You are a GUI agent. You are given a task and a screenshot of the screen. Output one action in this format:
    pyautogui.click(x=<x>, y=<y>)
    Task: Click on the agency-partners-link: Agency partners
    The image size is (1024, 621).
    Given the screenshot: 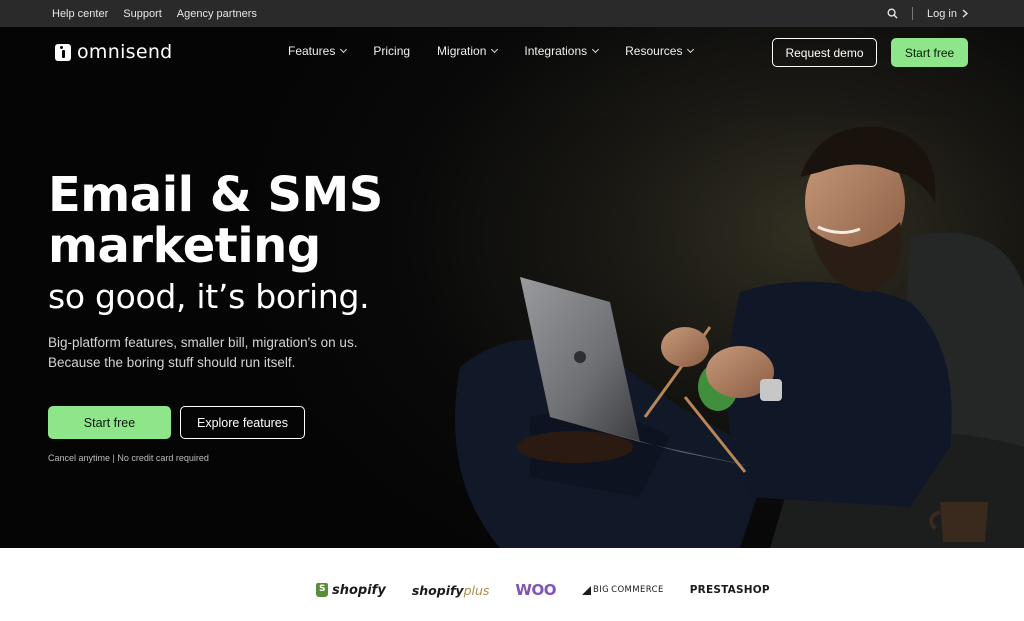 What is the action you would take?
    pyautogui.click(x=217, y=14)
    